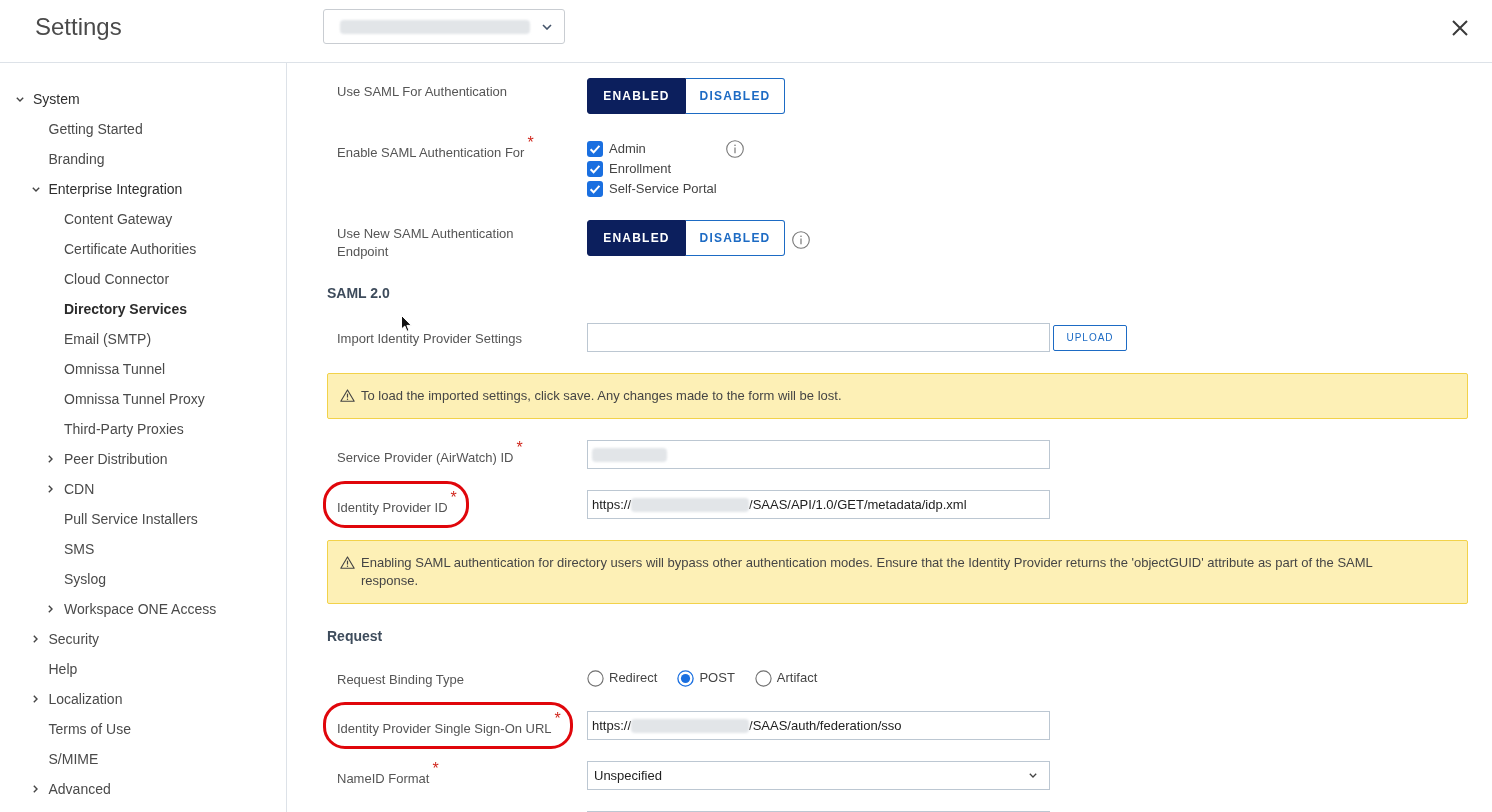 The width and height of the screenshot is (1492, 812). Describe the element at coordinates (406, 323) in the screenshot. I see `mouse-pointer-icon` at that location.